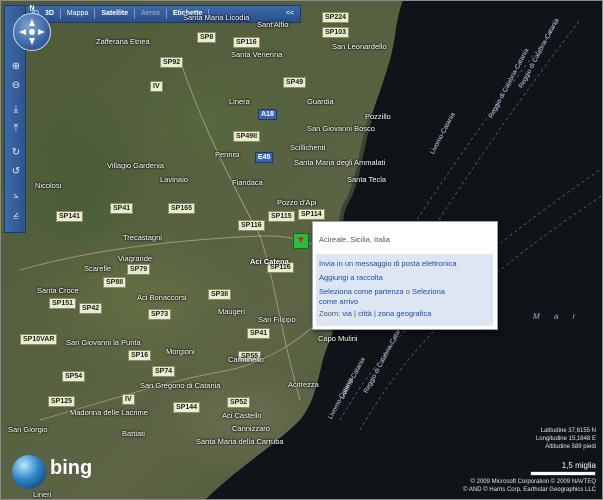 This screenshot has height=500, width=603. Describe the element at coordinates (122, 208) in the screenshot. I see `road-label: SP41` at that location.